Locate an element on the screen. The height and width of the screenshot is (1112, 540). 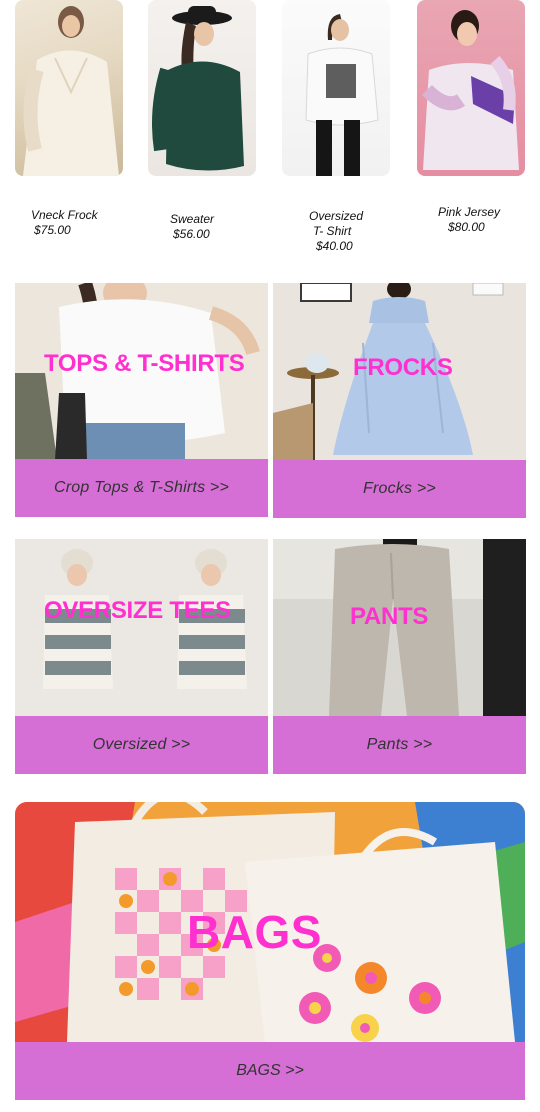
category-image is located at coordinates (141, 627).